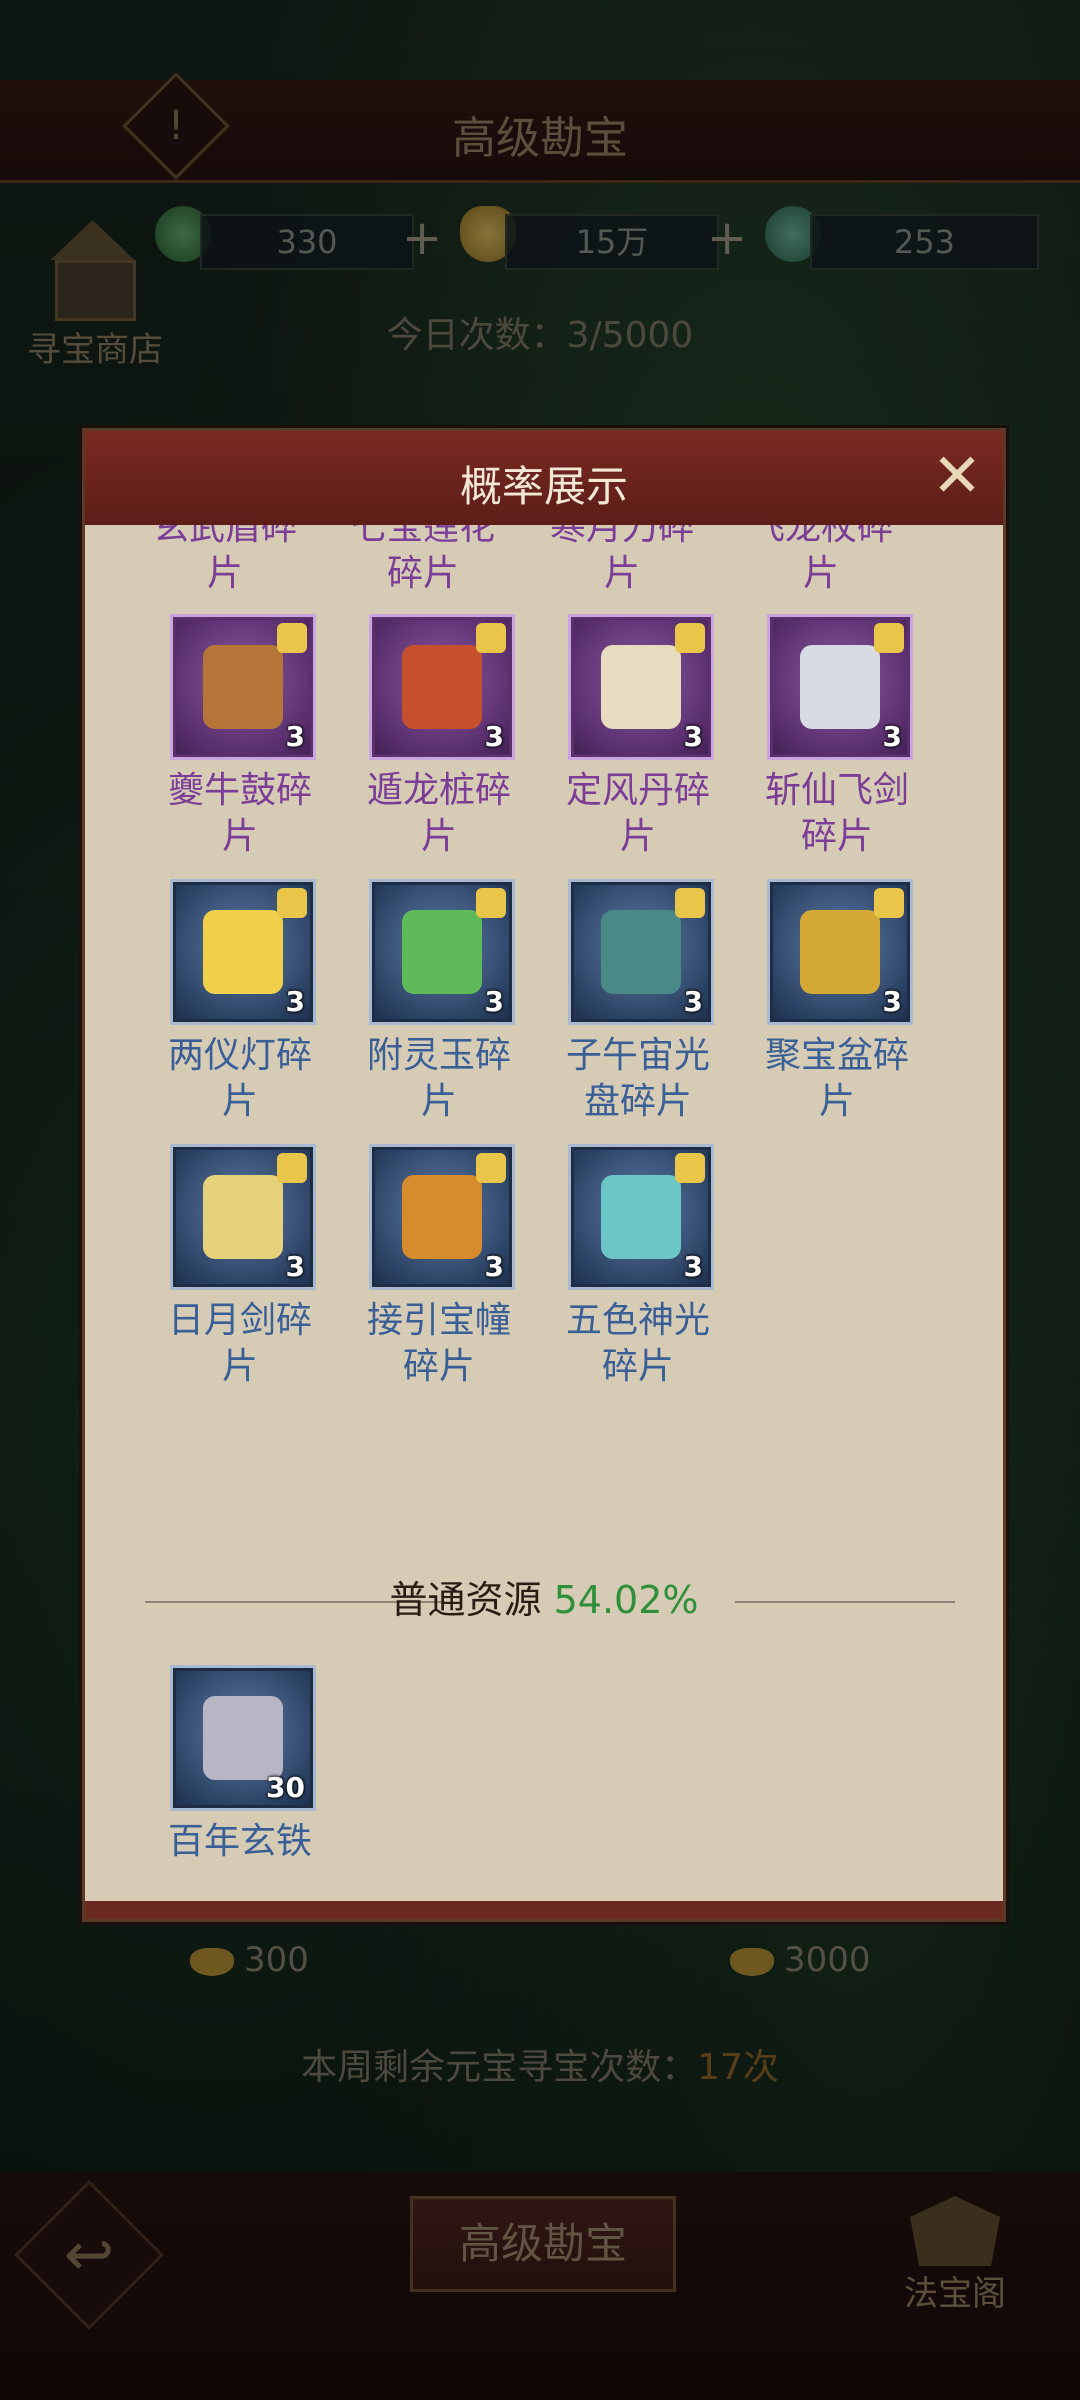  I want to click on modal-footer, so click(544, 1910).